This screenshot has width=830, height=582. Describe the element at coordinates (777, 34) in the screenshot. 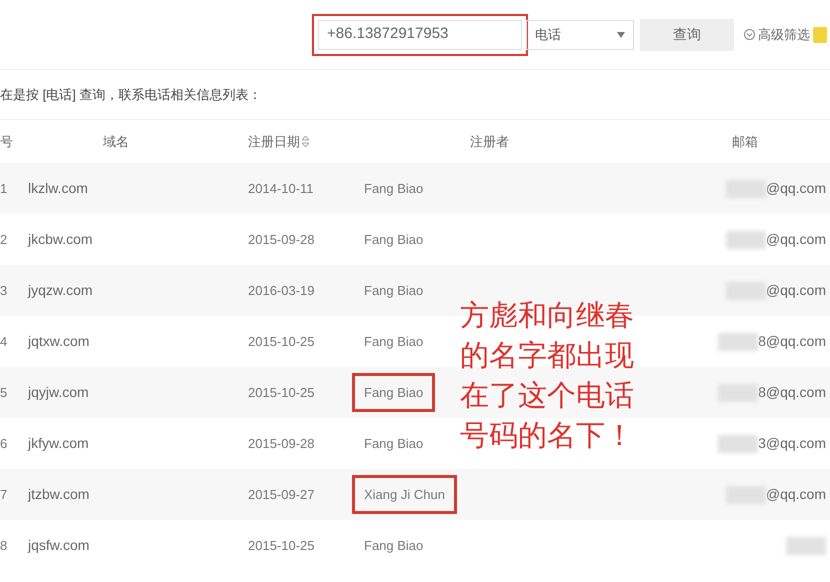

I see `advanced-filter-link: 高级筛选` at that location.